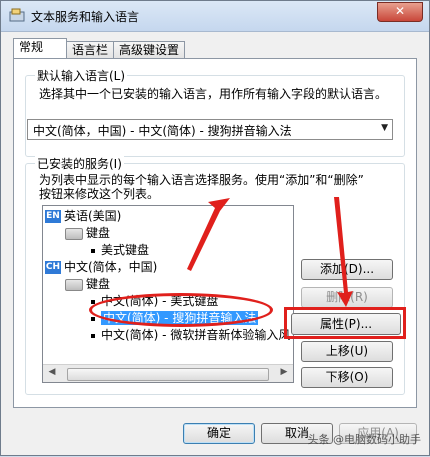 This screenshot has width=430, height=457. What do you see at coordinates (270, 252) in the screenshot?
I see `annotation-arrows` at bounding box center [270, 252].